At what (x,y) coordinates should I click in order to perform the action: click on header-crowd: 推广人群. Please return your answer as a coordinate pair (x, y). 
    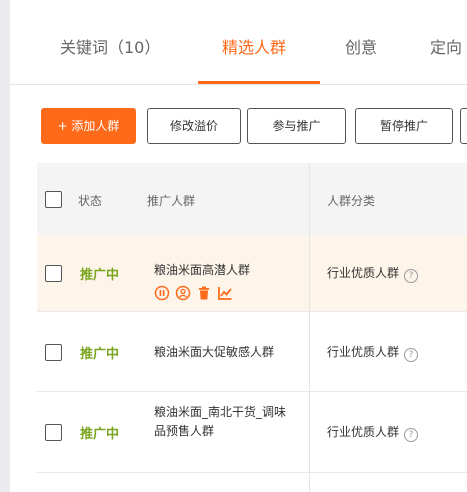
    Looking at the image, I should click on (171, 201).